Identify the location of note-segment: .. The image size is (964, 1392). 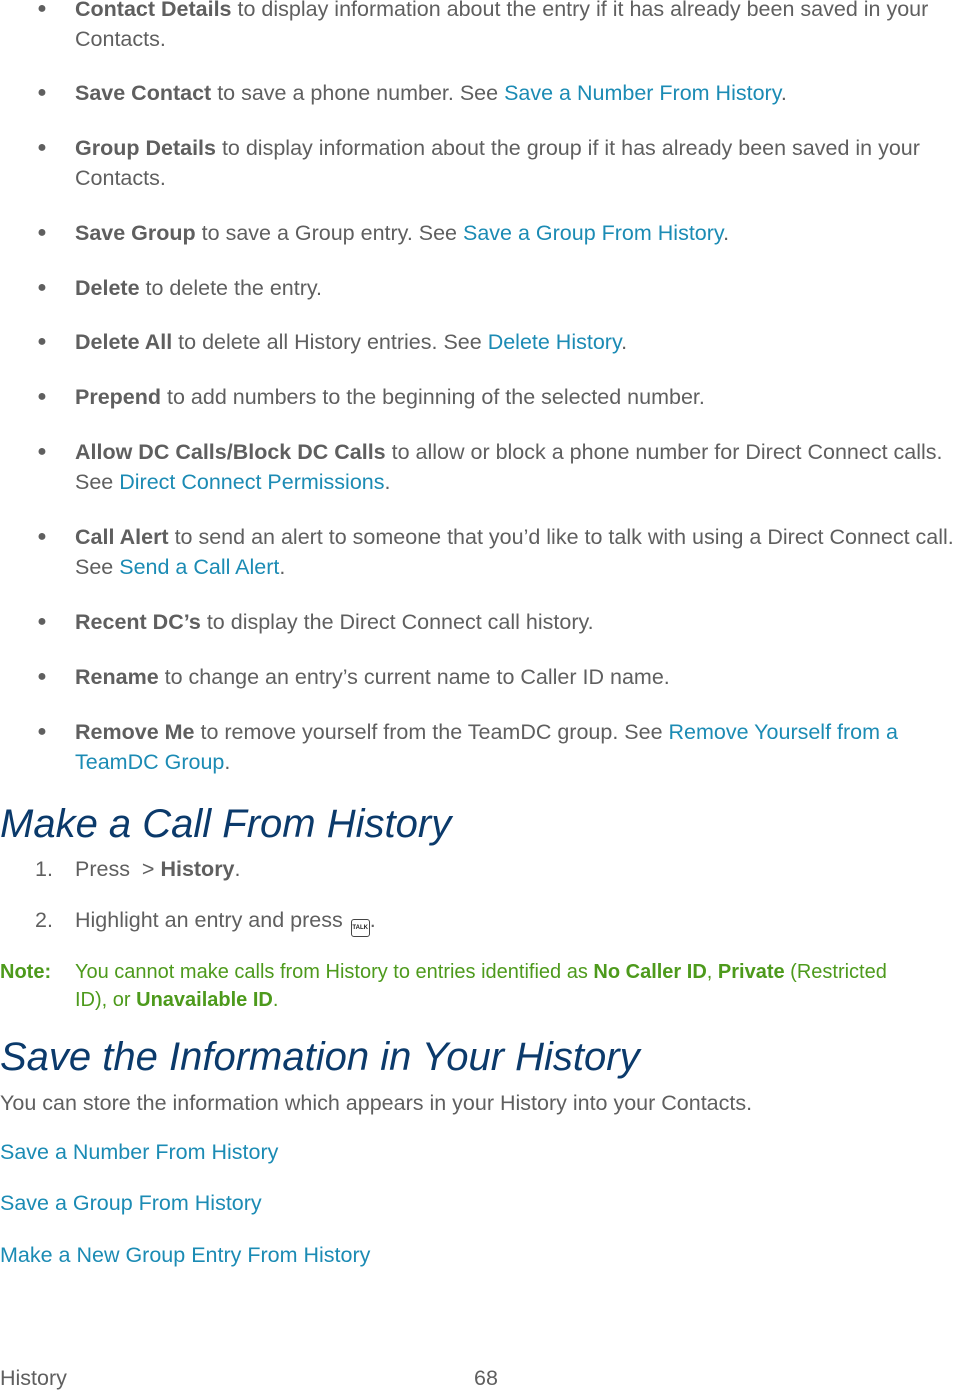
(275, 1000).